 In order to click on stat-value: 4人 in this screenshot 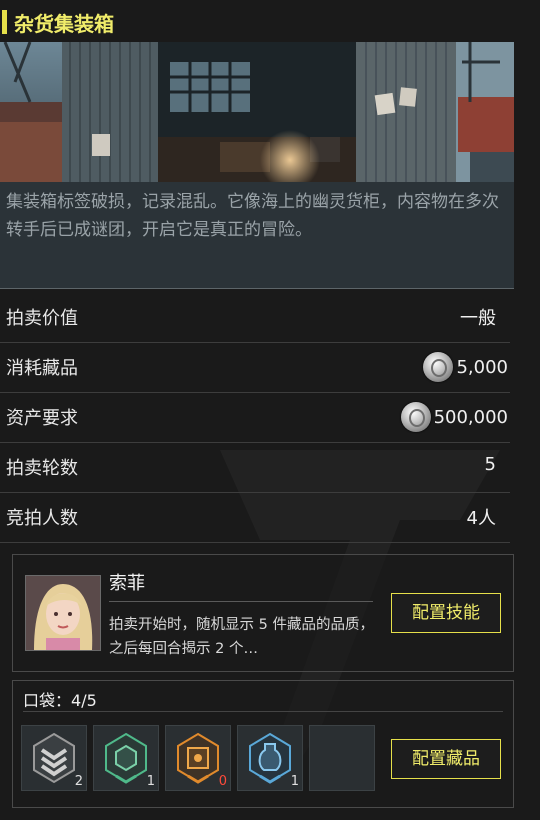, I will do `click(481, 518)`.